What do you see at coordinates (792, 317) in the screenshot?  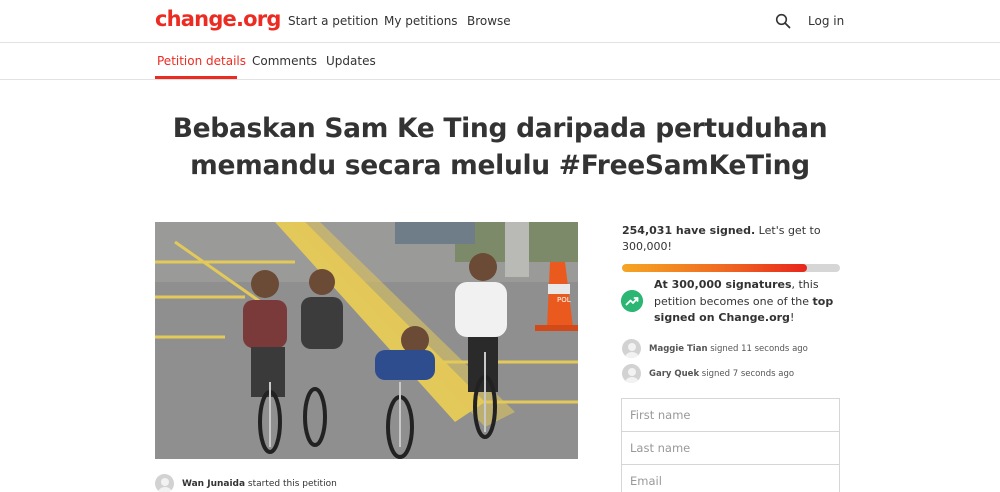 I see `milestone-end: !` at bounding box center [792, 317].